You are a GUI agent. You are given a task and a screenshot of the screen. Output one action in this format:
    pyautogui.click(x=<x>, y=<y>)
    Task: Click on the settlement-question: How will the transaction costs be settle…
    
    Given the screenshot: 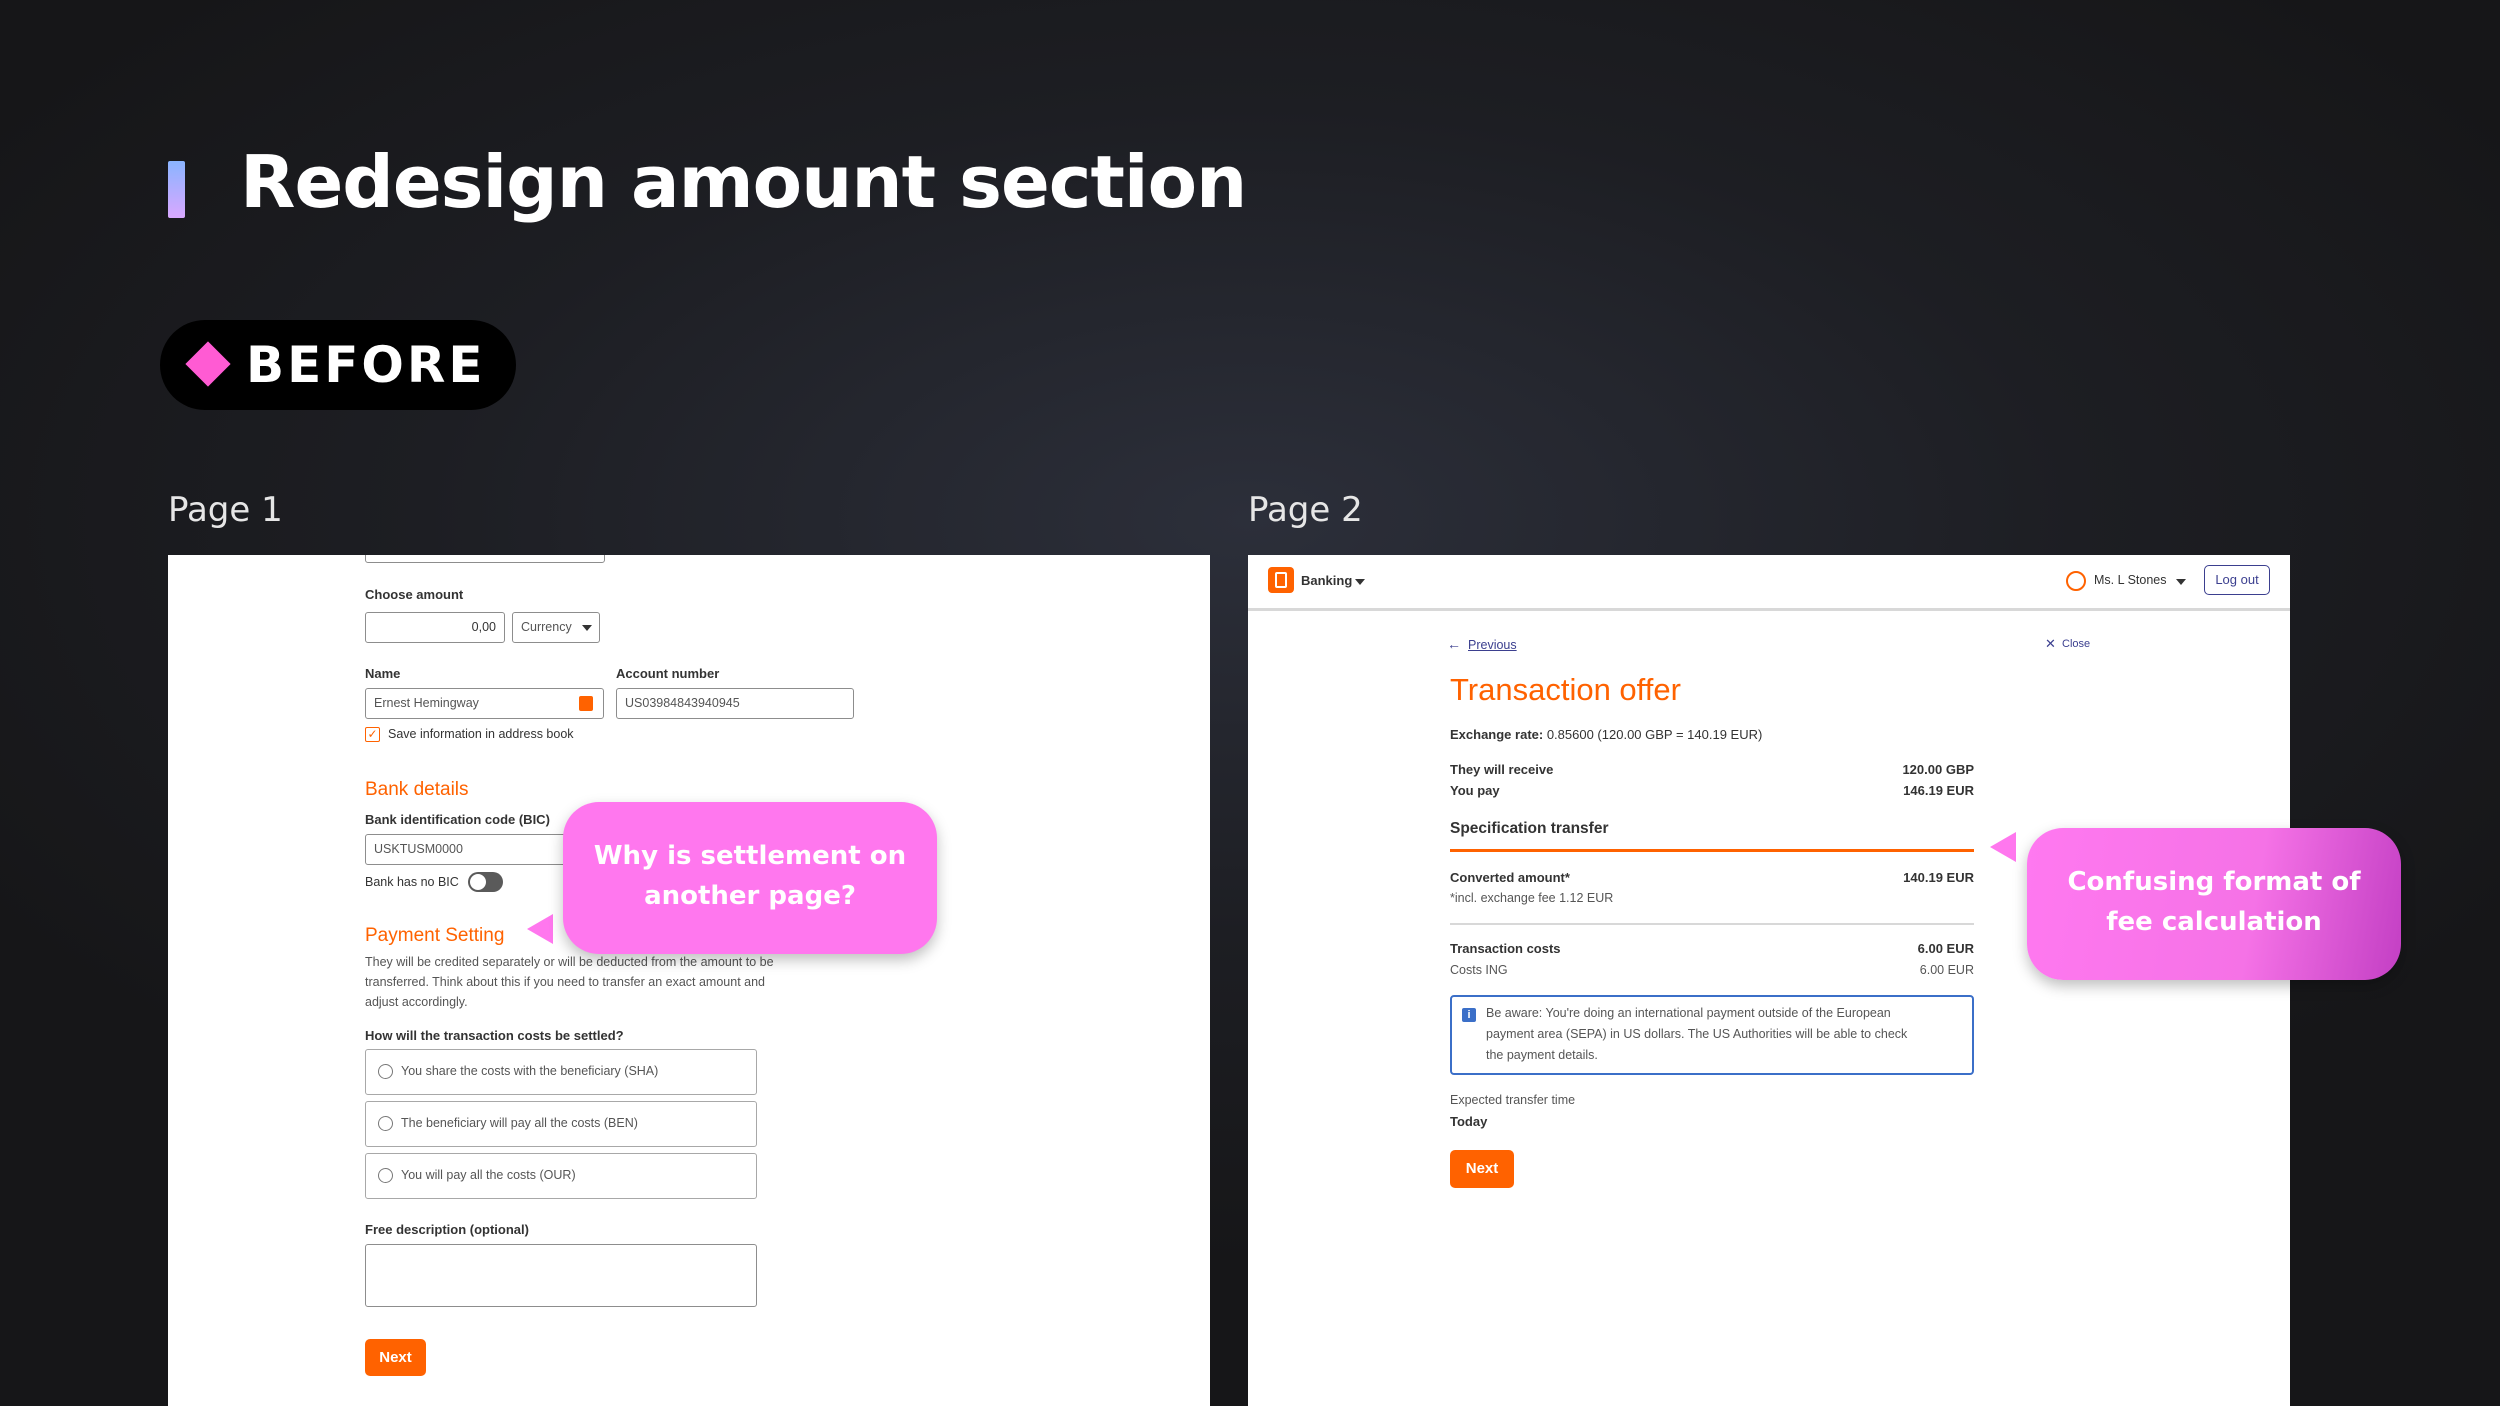 What is the action you would take?
    pyautogui.click(x=494, y=1035)
    